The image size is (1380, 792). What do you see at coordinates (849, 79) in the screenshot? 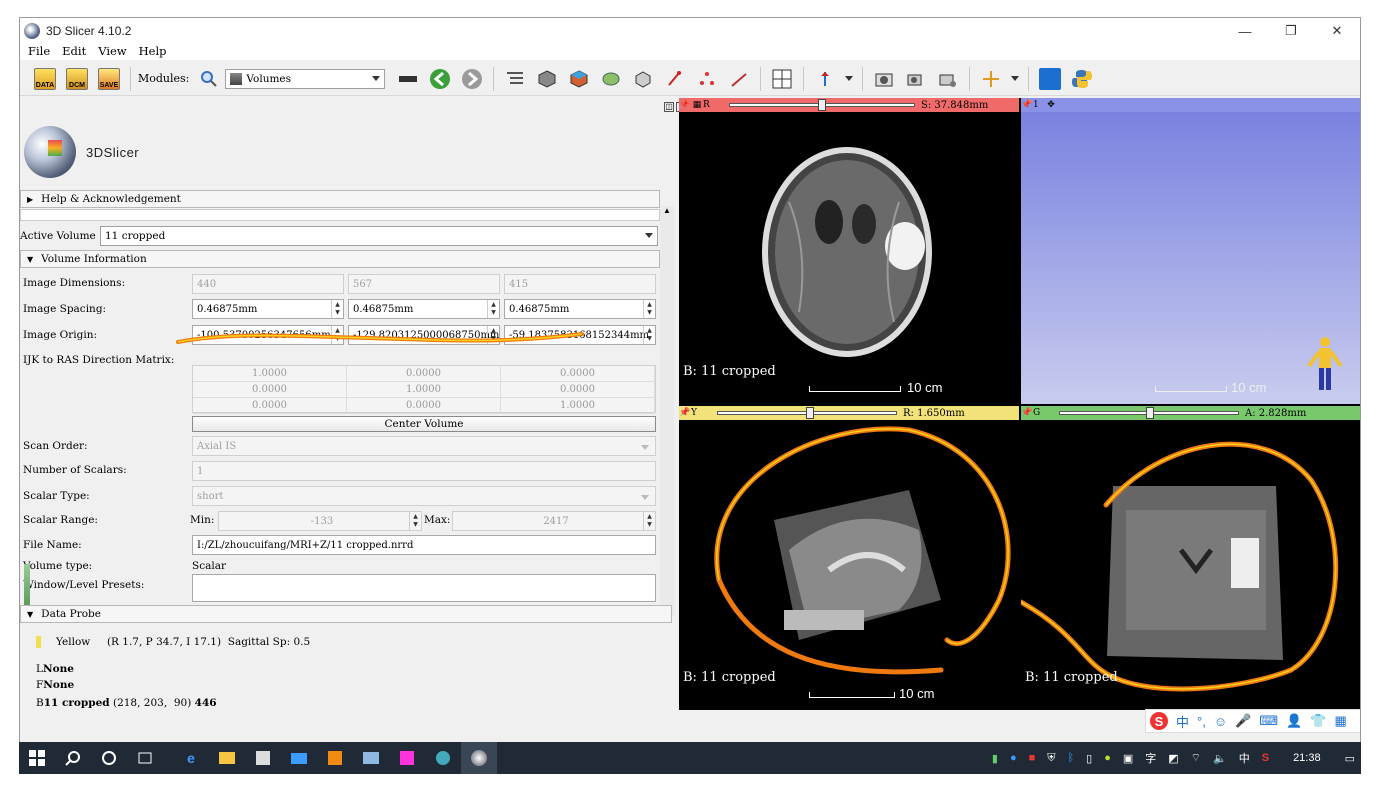
I see `mouse-mode-dropdown` at bounding box center [849, 79].